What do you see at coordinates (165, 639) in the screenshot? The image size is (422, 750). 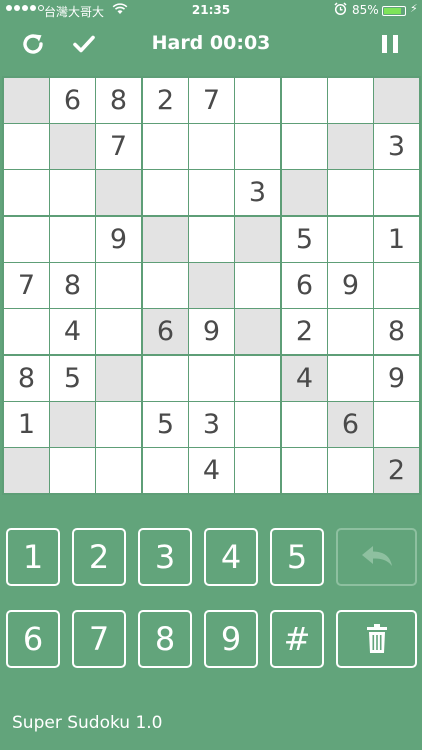 I see `number-key-8: 8` at bounding box center [165, 639].